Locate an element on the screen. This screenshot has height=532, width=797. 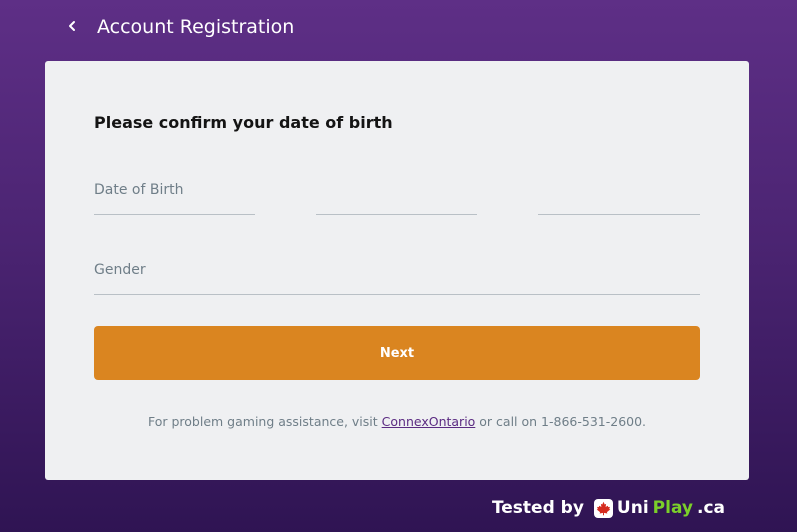
uniplay-watermark: Tested by Uni Play .ca is located at coordinates (608, 508).